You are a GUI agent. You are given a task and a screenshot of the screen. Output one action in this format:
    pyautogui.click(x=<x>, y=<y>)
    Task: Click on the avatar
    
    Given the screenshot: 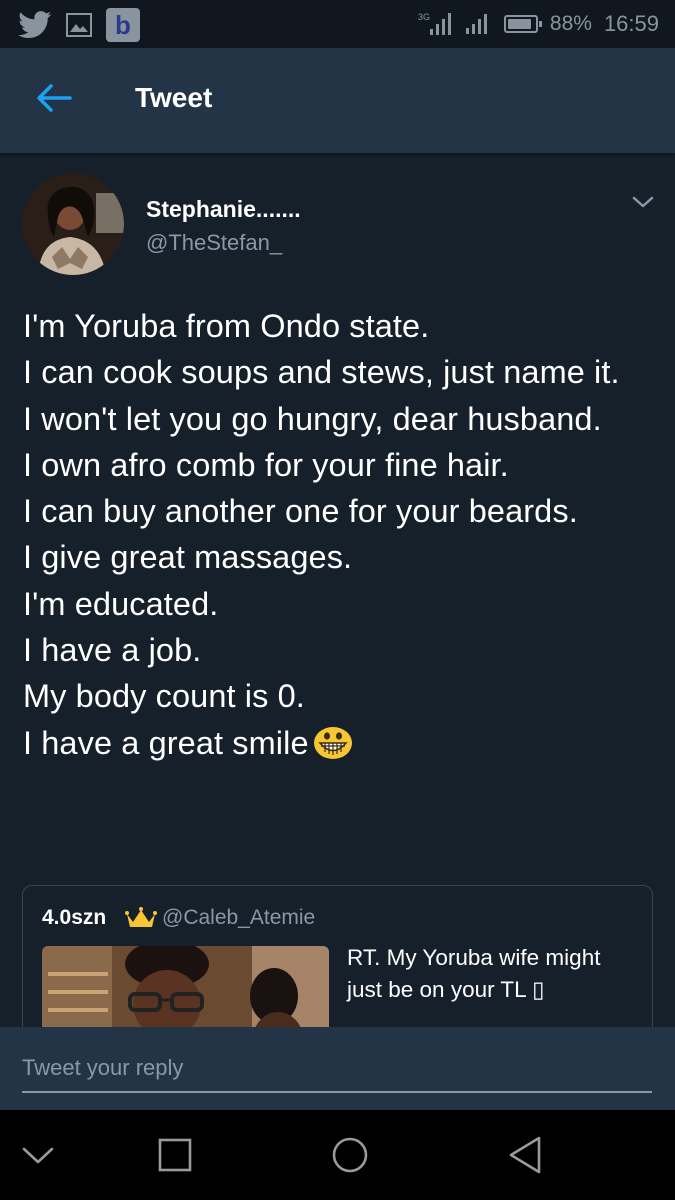 What is the action you would take?
    pyautogui.click(x=73, y=224)
    